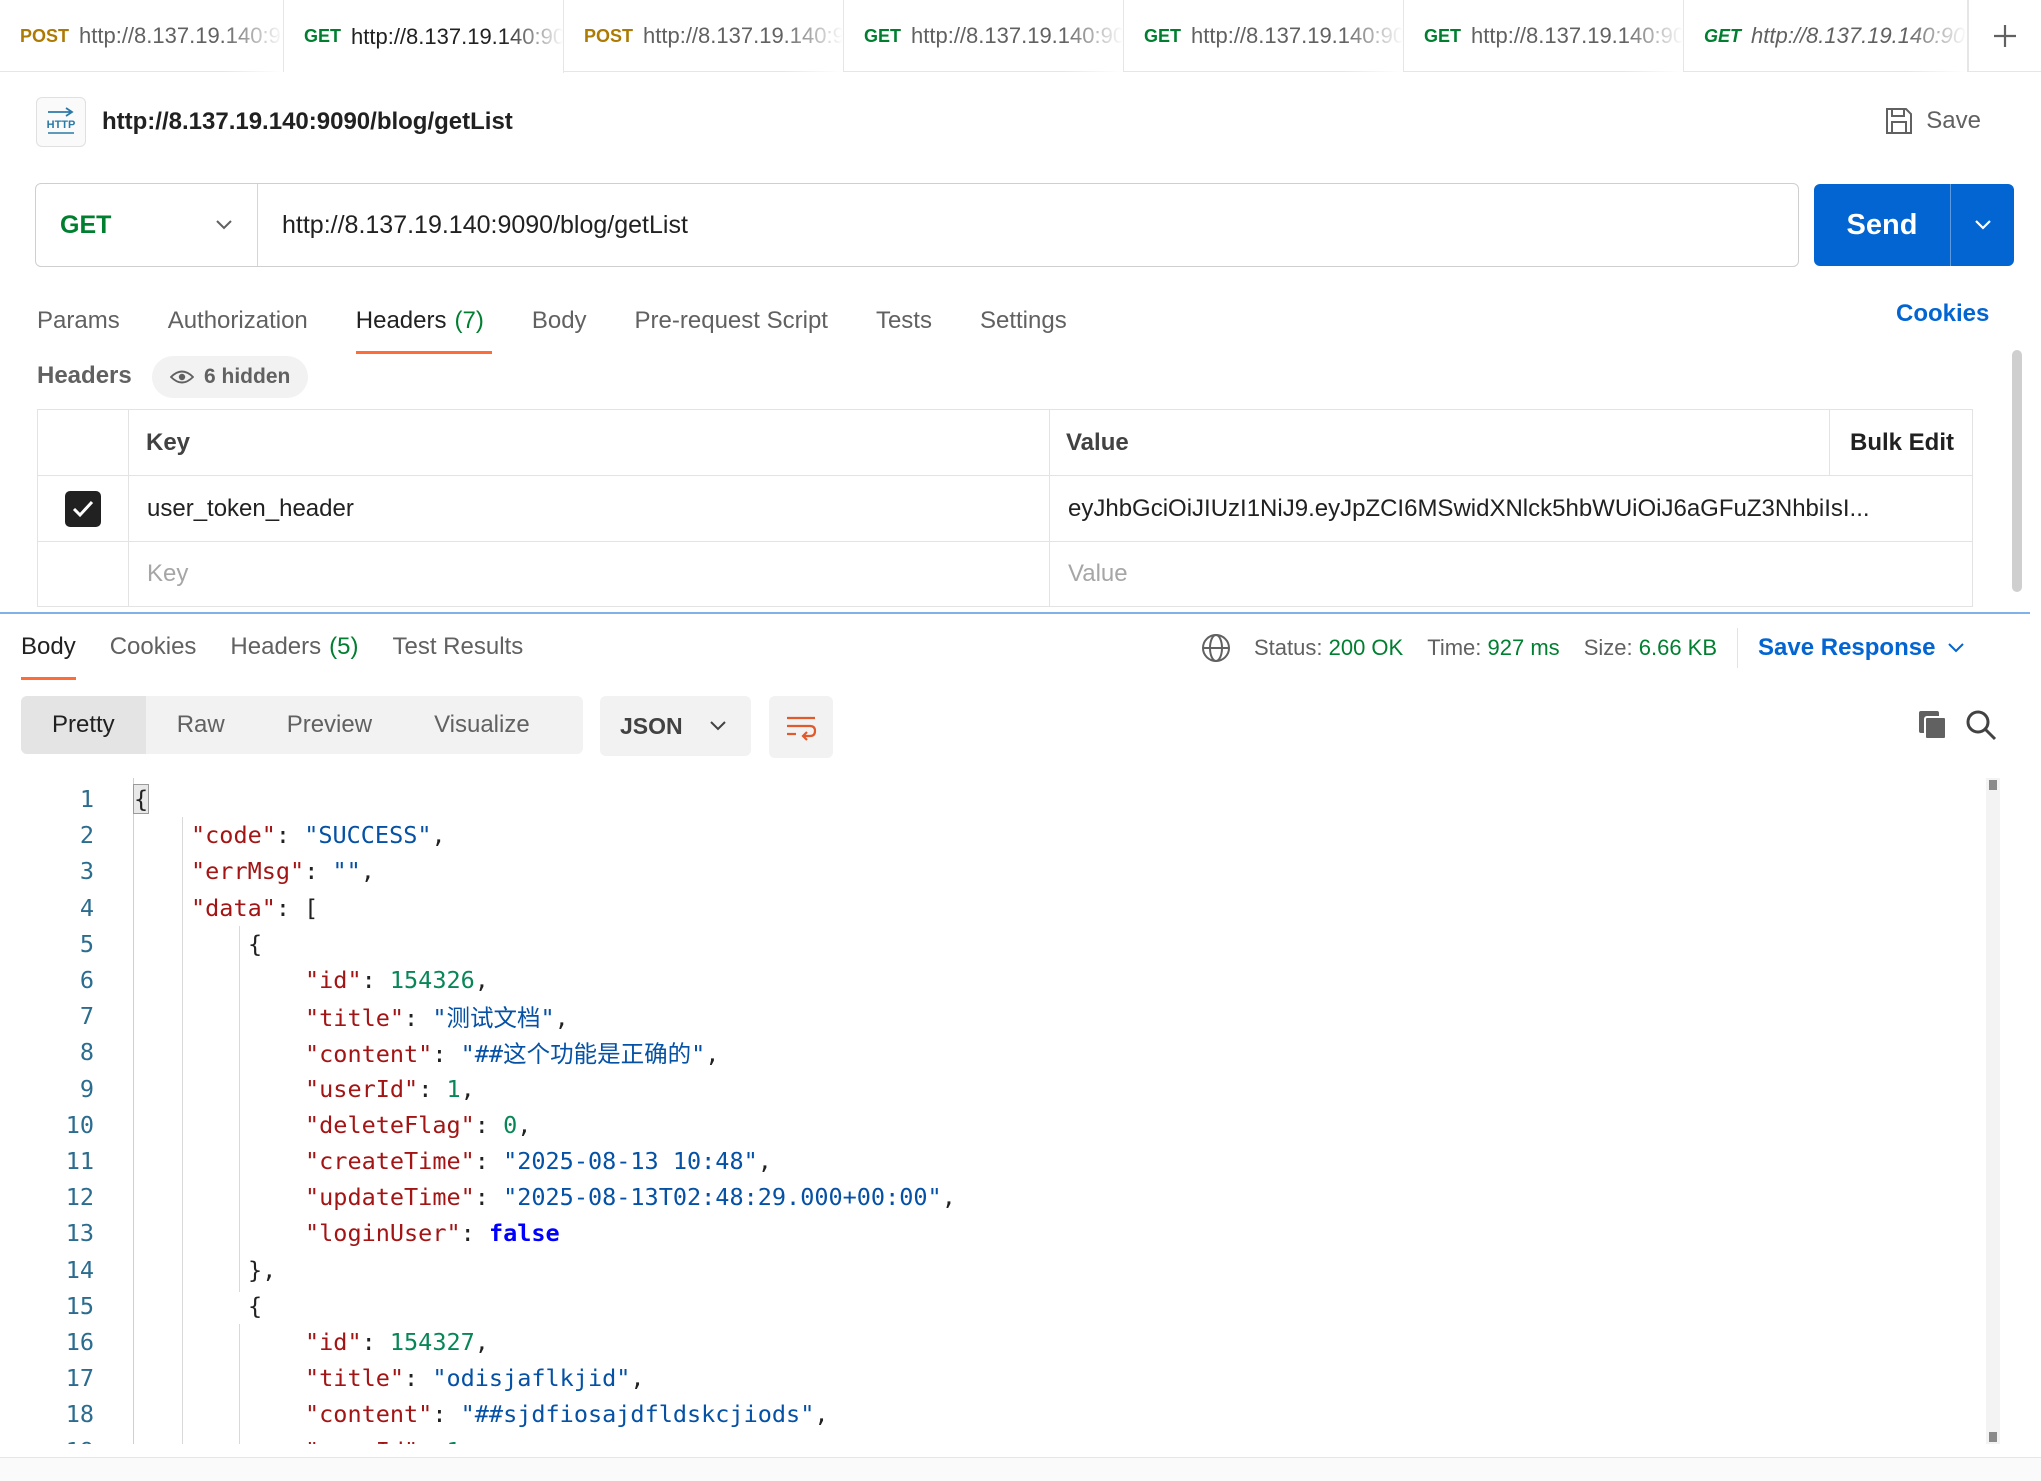 This screenshot has width=2041, height=1481. What do you see at coordinates (1914, 225) in the screenshot?
I see `send-button: Send` at bounding box center [1914, 225].